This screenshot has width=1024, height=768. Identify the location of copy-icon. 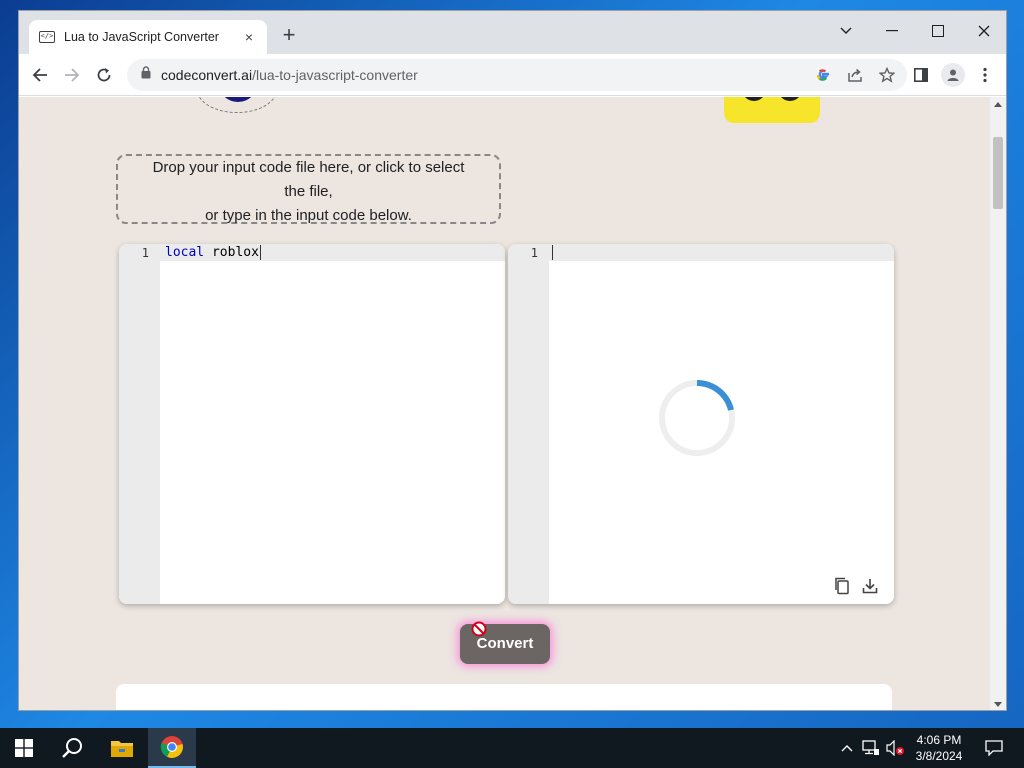
(842, 586).